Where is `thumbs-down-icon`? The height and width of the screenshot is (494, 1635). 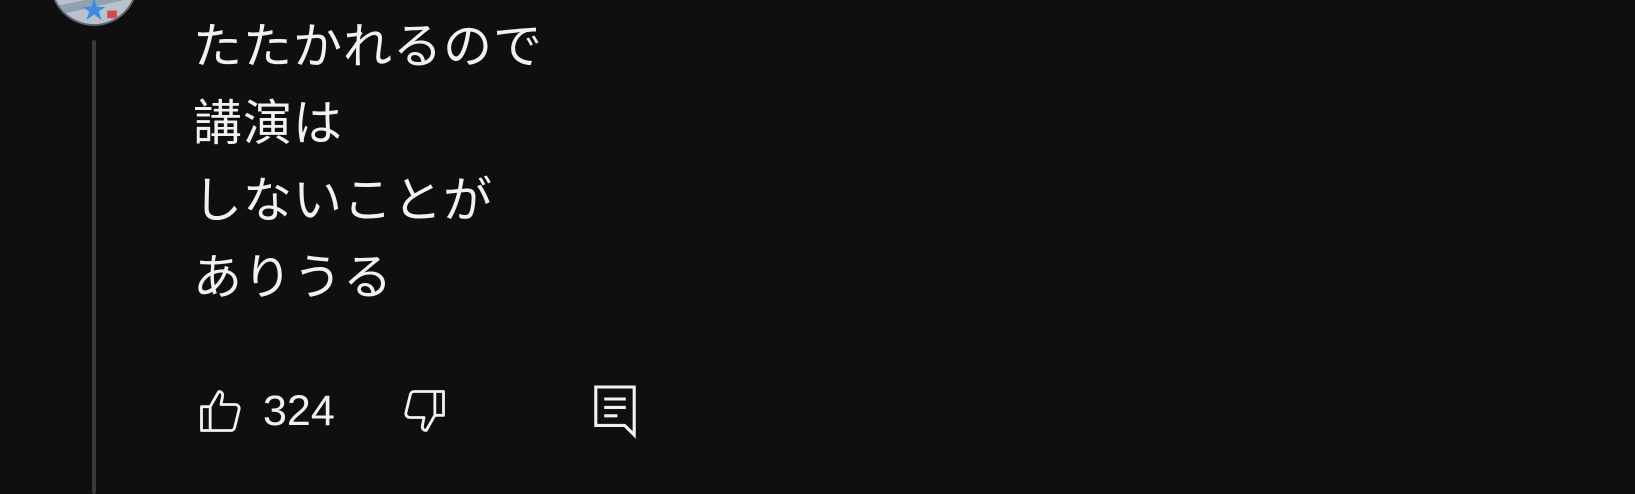 thumbs-down-icon is located at coordinates (424, 411).